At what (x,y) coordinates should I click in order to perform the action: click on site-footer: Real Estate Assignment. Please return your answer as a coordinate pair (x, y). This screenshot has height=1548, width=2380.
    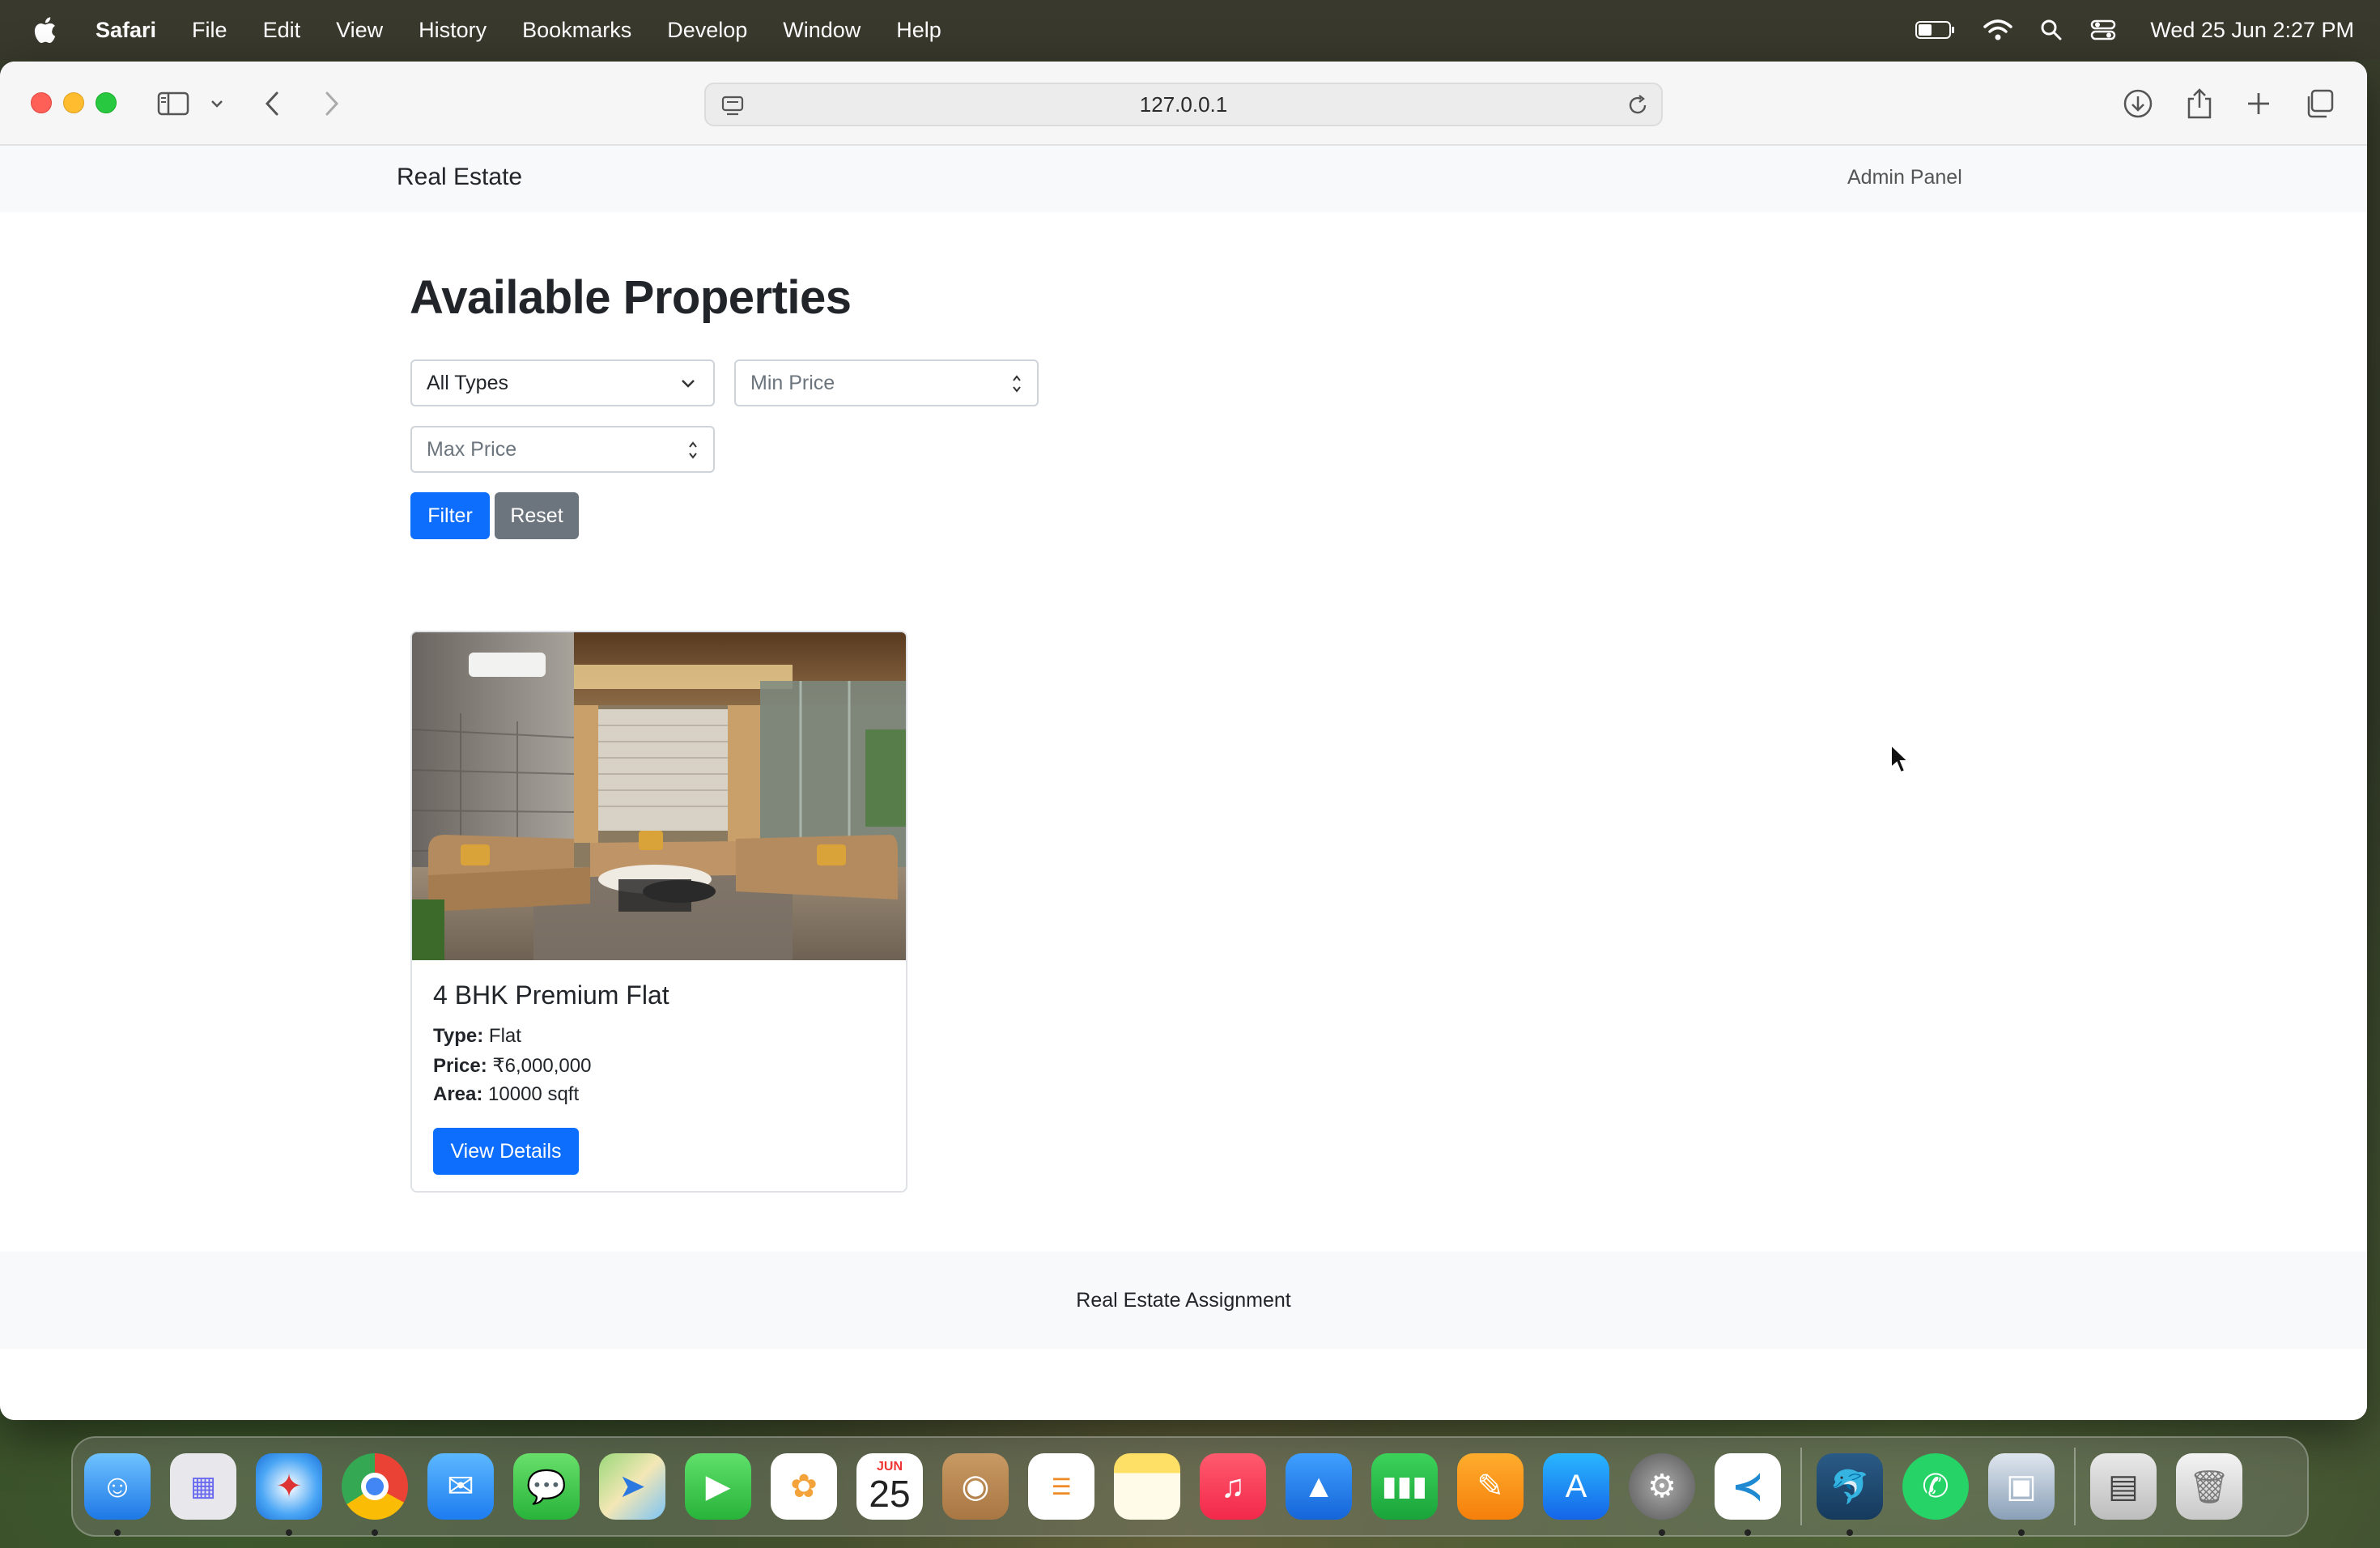
    Looking at the image, I should click on (1183, 1301).